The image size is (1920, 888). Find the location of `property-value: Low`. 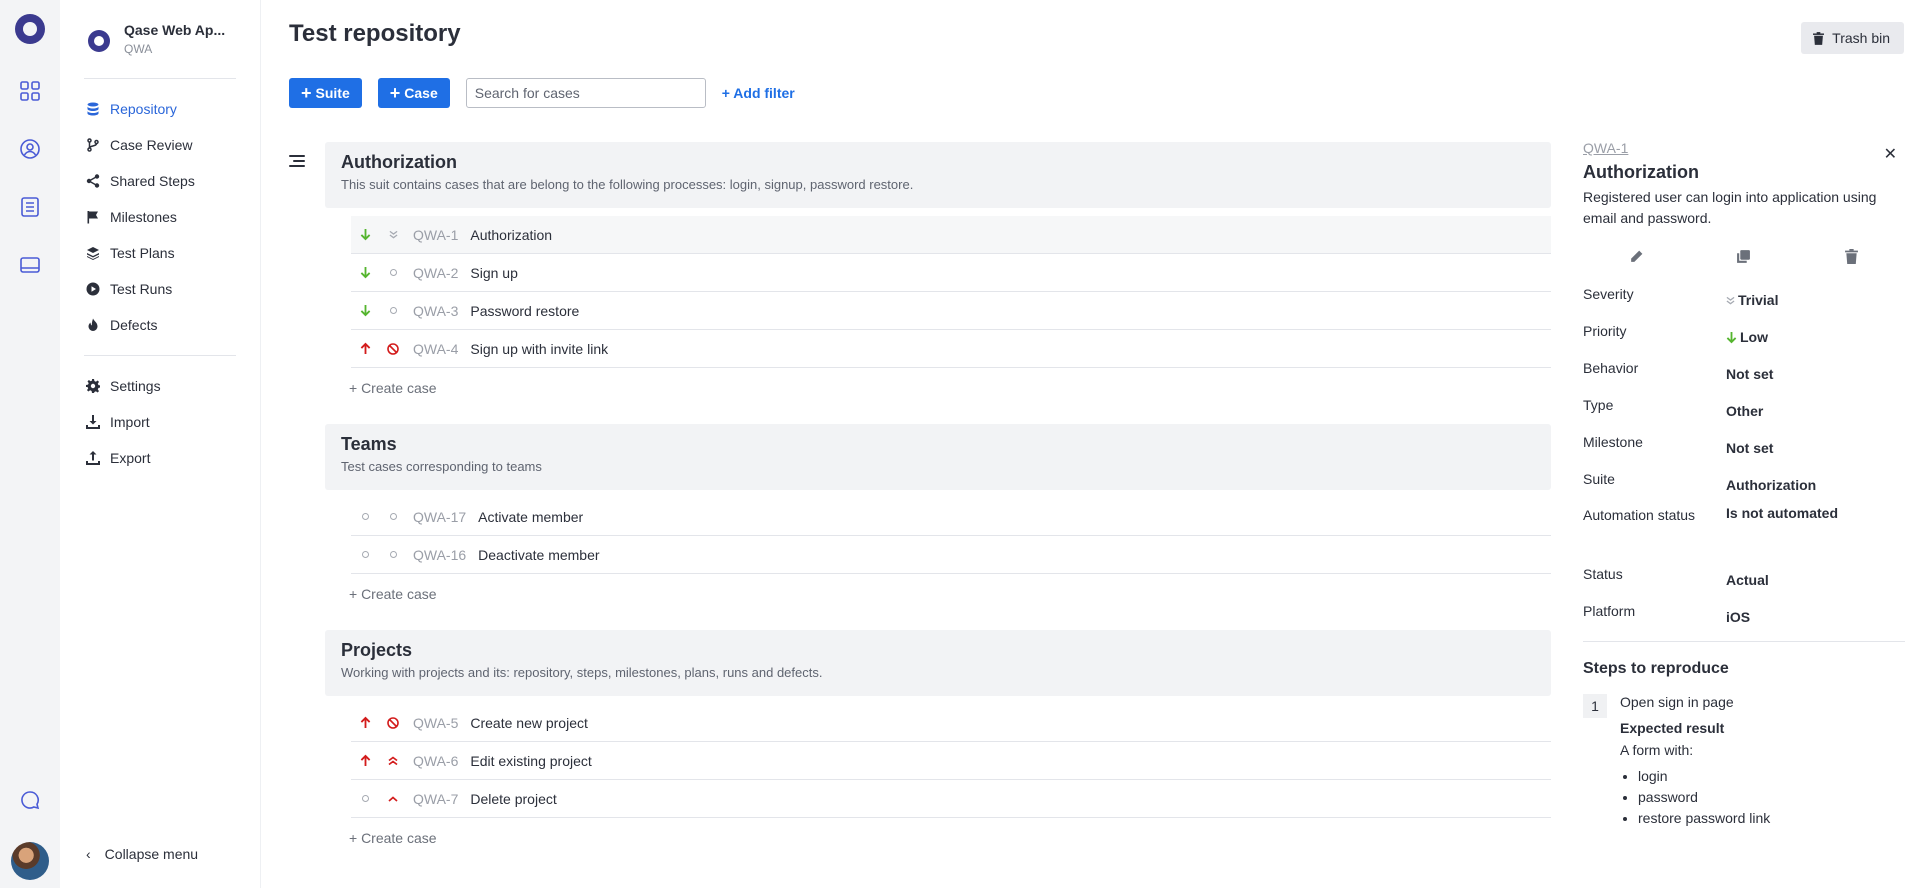

property-value: Low is located at coordinates (1747, 337).